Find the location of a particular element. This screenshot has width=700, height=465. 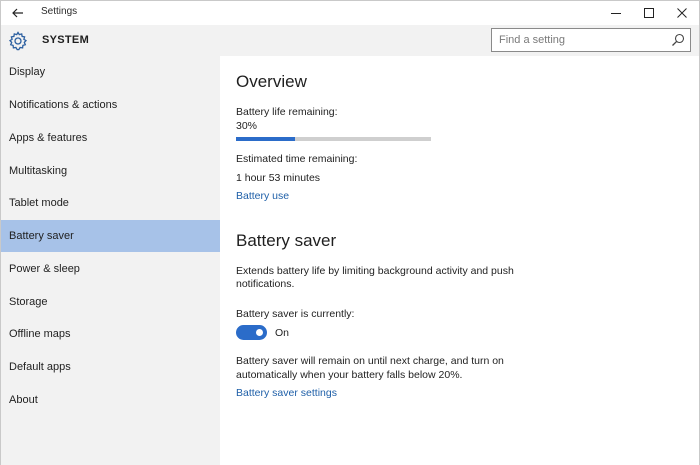

battery-saver-description-line2: notifications. is located at coordinates (265, 284).